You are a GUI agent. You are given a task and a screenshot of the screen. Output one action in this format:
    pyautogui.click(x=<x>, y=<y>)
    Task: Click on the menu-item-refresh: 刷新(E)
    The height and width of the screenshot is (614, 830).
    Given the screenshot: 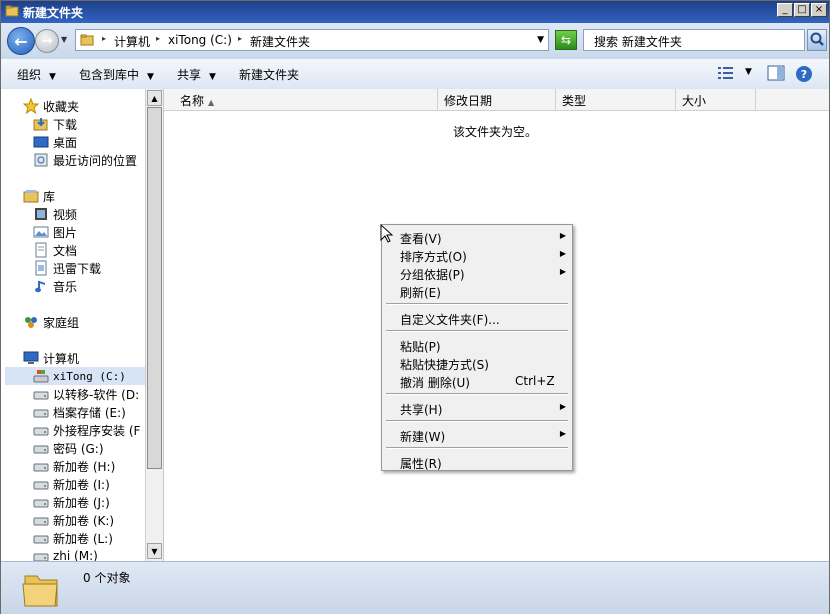 What is the action you would take?
    pyautogui.click(x=477, y=291)
    